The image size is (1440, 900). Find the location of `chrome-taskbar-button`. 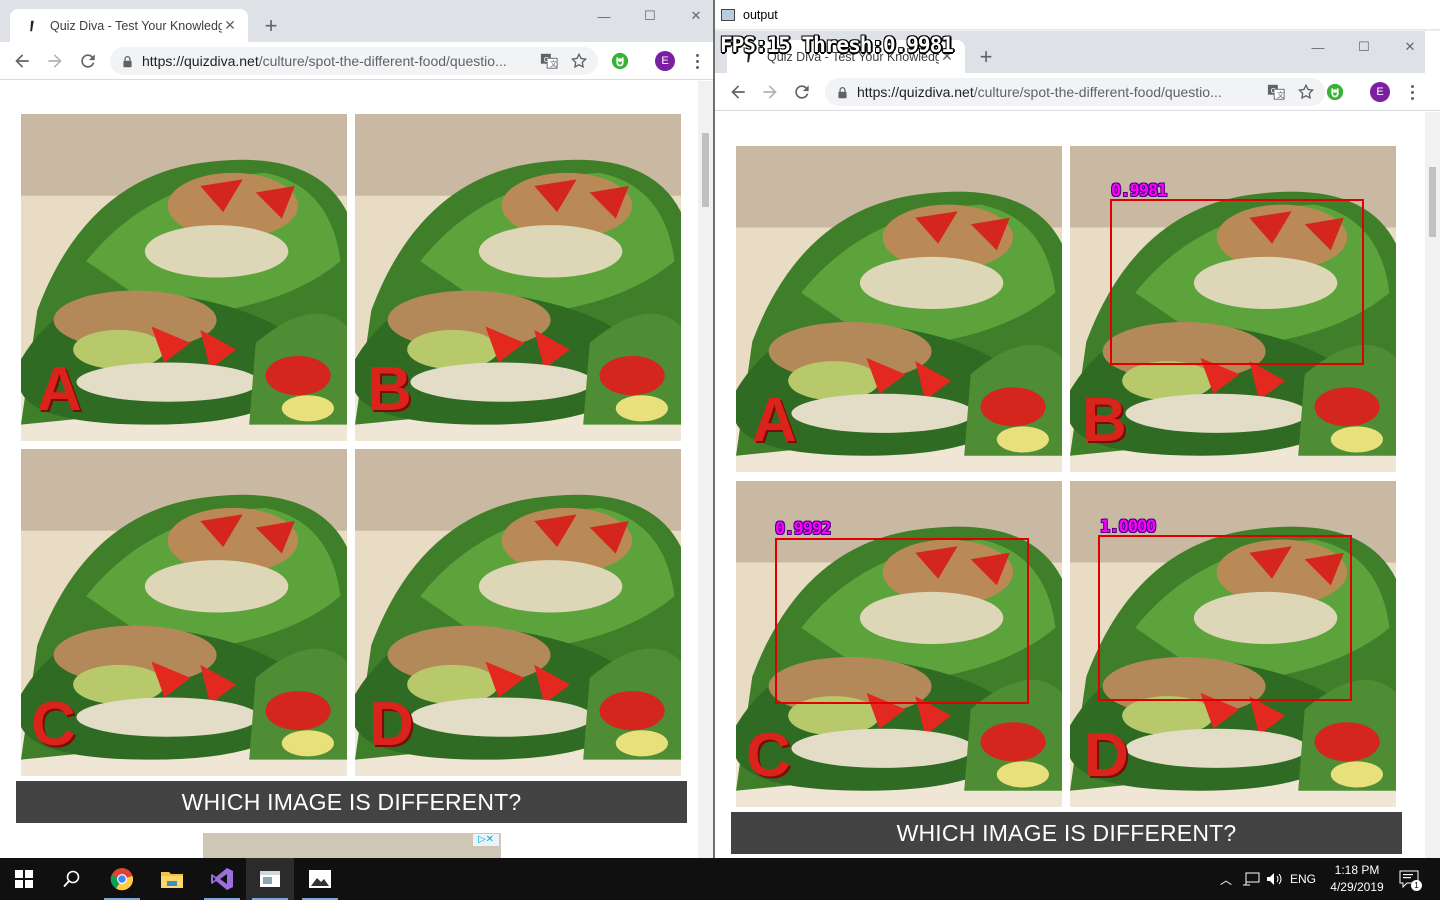

chrome-taskbar-button is located at coordinates (122, 879).